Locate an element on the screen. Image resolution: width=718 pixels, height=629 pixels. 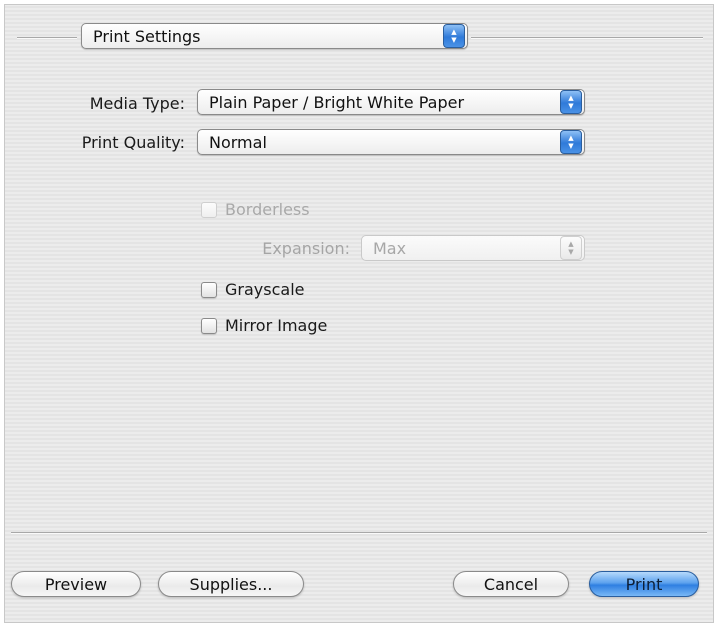
expansion-popup: Max ▲ ▼ is located at coordinates (473, 248).